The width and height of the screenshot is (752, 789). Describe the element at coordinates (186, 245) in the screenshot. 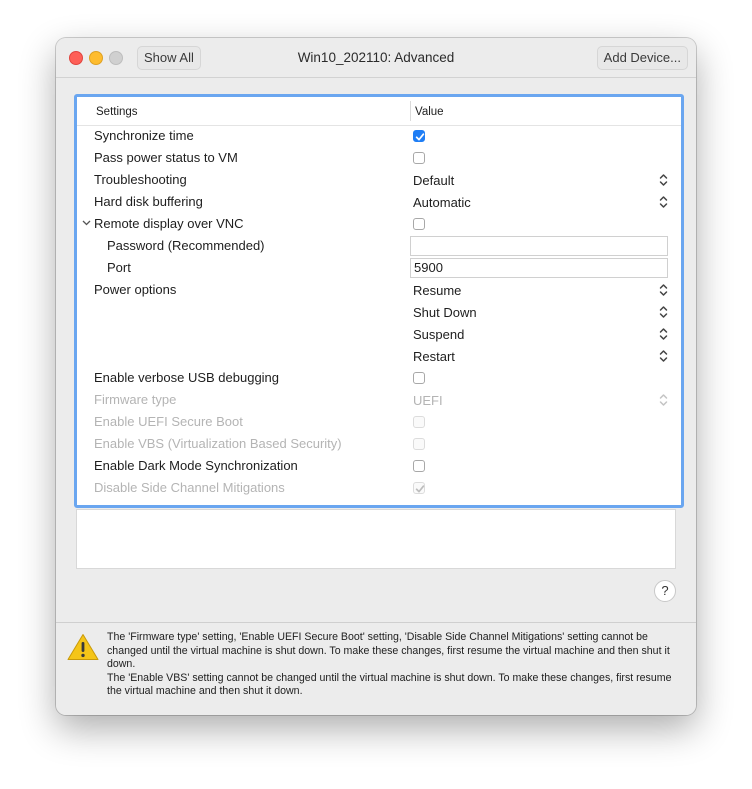

I see `setting-label: Password (Recommended)` at that location.